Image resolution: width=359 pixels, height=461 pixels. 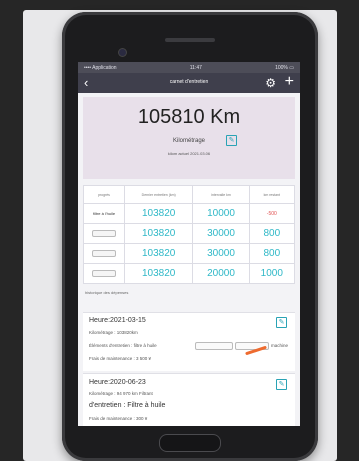 I want to click on column-header: km restant, so click(x=272, y=194).